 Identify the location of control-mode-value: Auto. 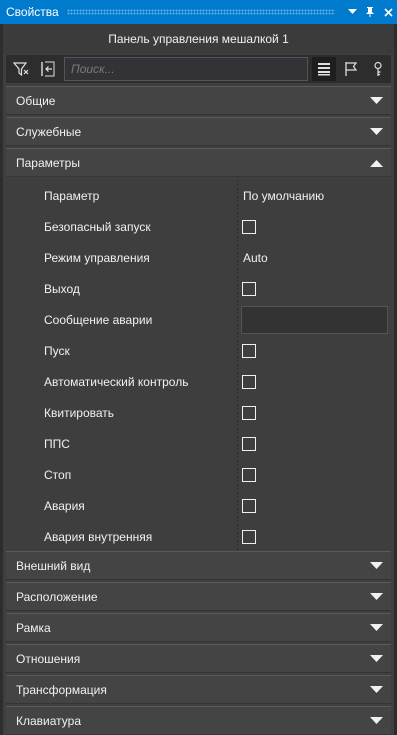
(255, 258).